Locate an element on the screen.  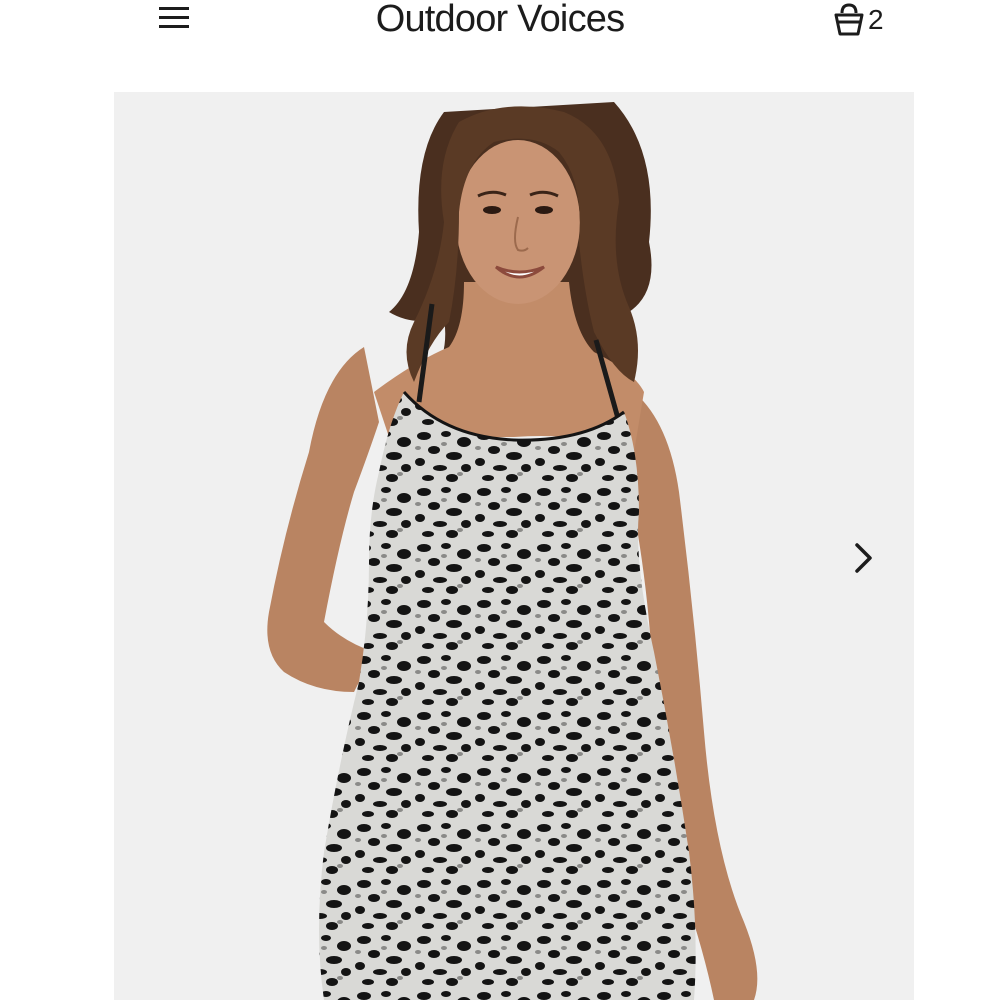
site-header: Outdoor Voices 2 is located at coordinates (500, 30).